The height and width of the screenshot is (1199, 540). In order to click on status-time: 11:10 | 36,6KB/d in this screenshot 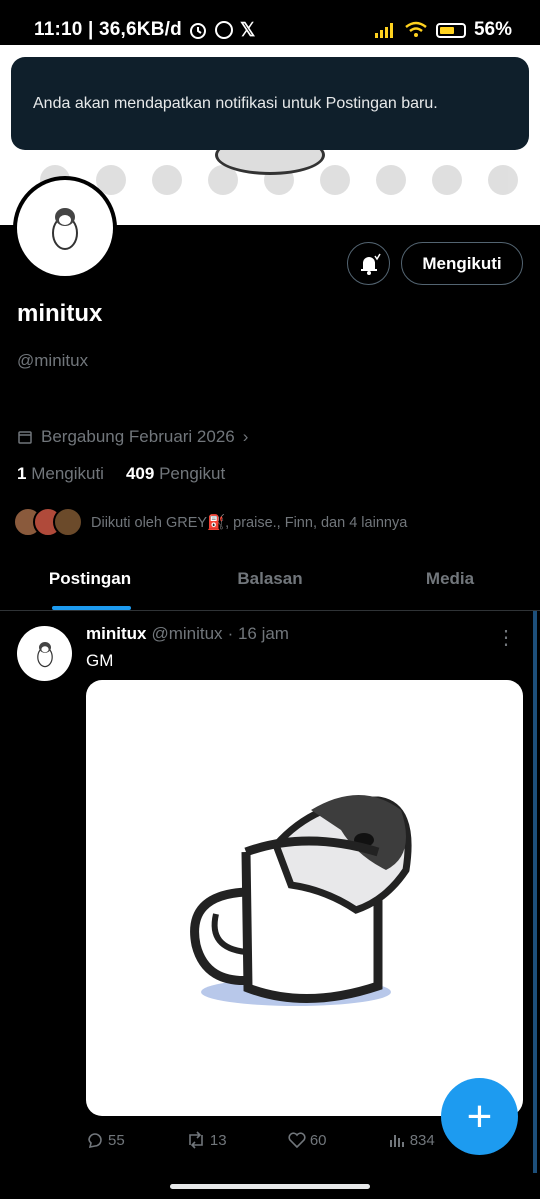, I will do `click(108, 29)`.